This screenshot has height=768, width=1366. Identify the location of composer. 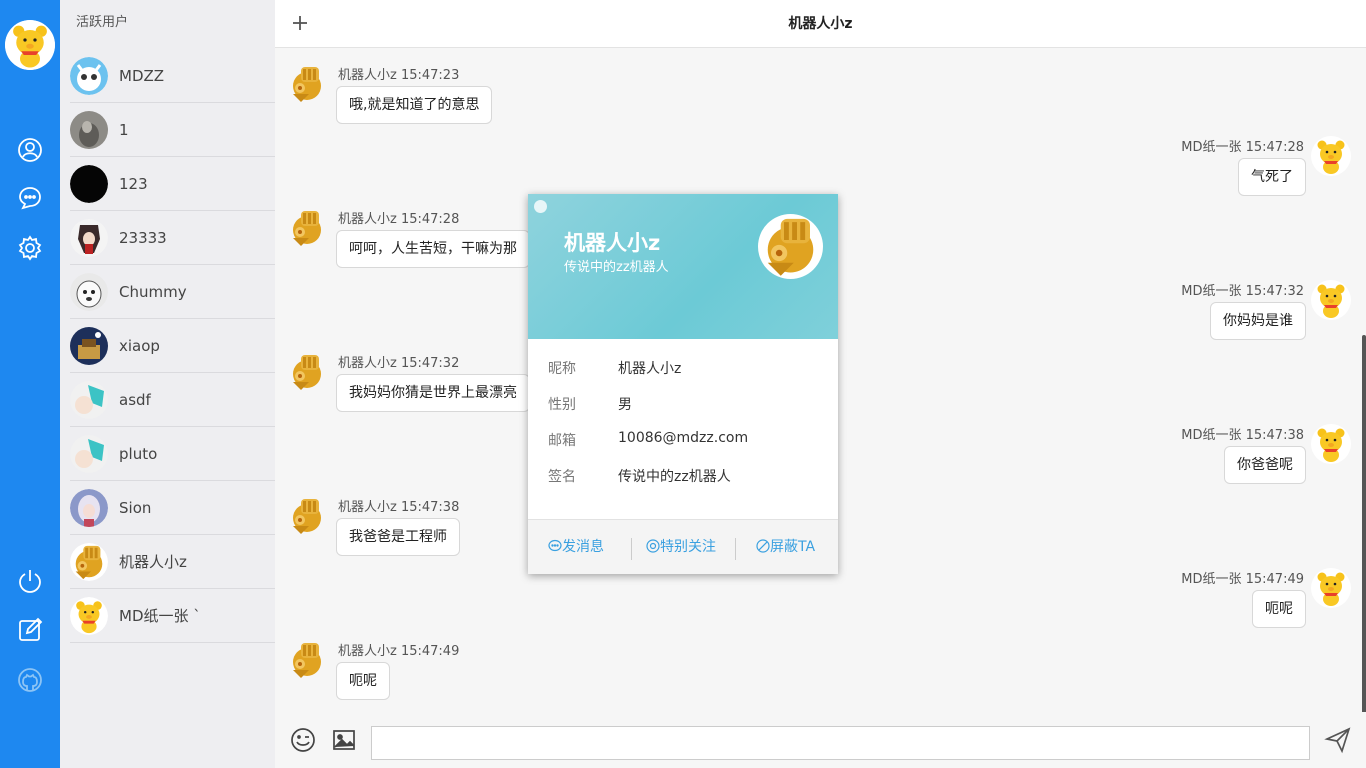
(820, 740).